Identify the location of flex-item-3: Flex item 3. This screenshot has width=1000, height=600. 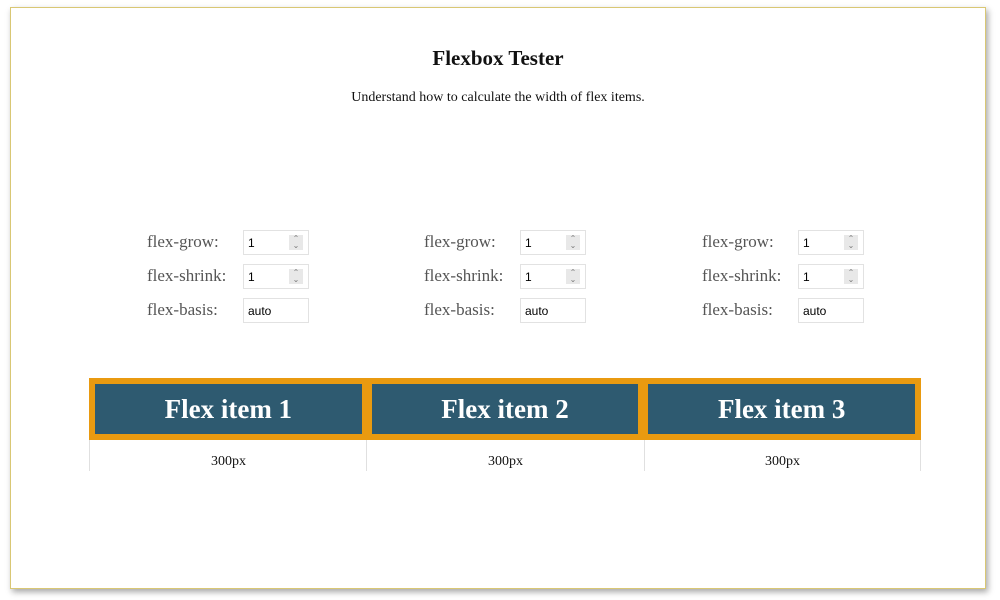
(782, 409).